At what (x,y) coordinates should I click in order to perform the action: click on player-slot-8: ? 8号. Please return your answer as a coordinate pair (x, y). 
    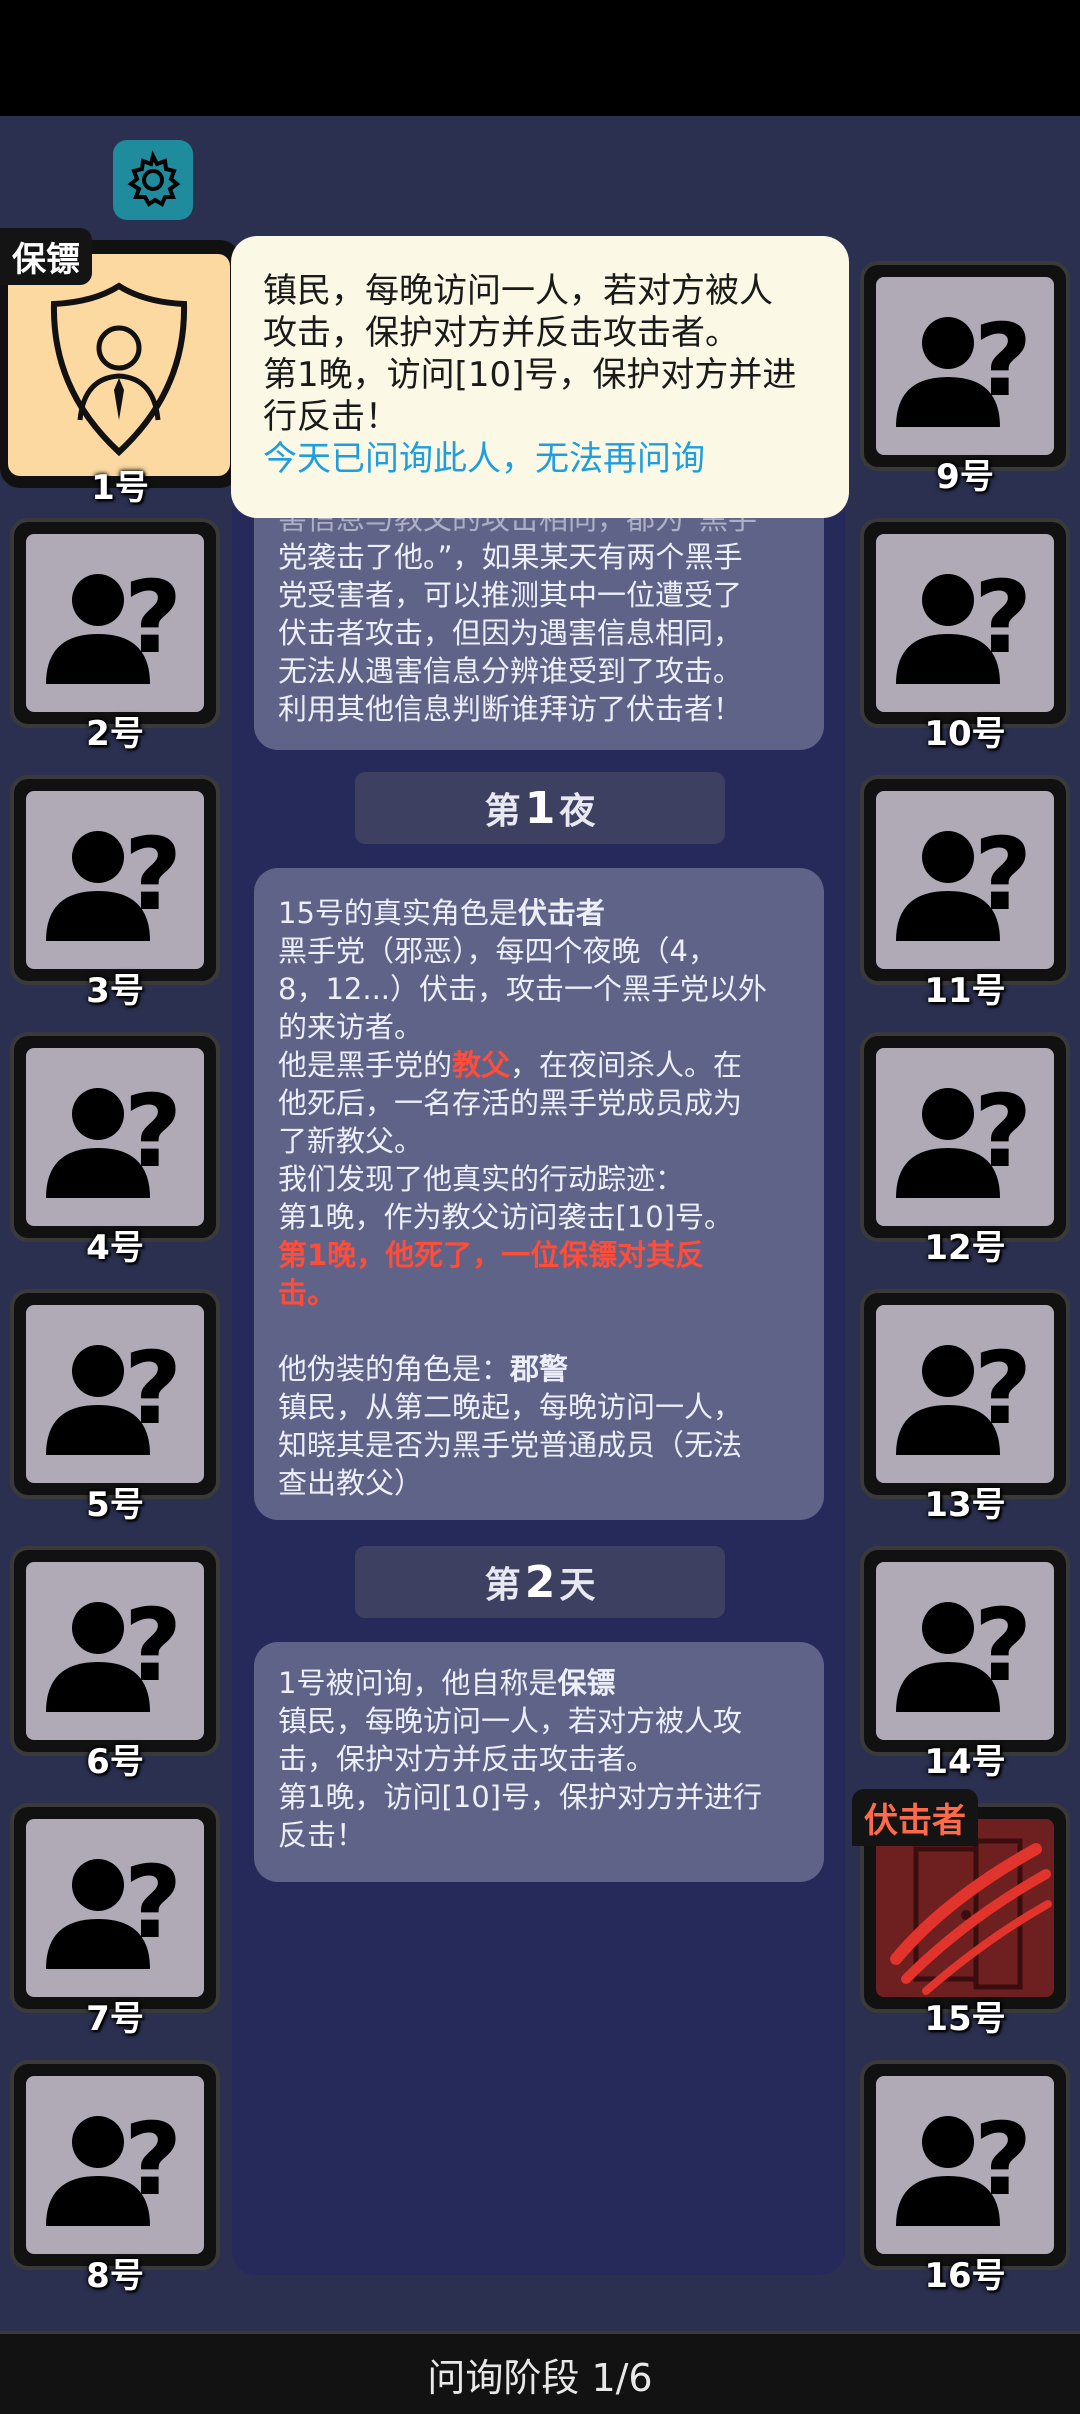
    Looking at the image, I should click on (115, 2178).